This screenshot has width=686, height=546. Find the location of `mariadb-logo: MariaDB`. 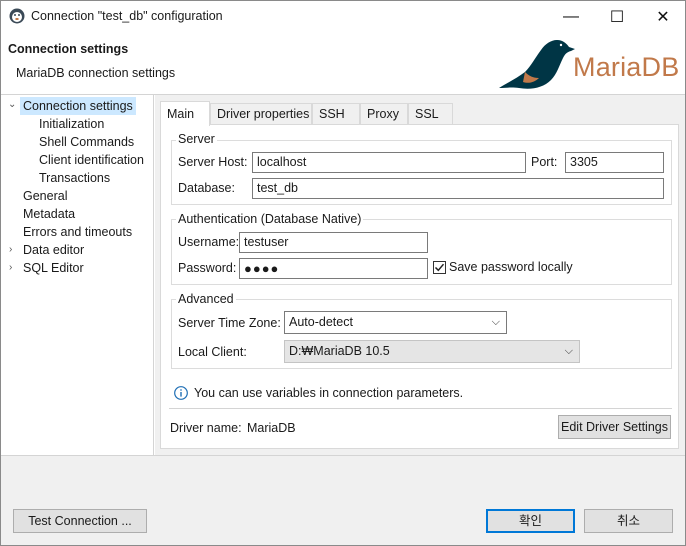

mariadb-logo: MariaDB is located at coordinates (590, 63).